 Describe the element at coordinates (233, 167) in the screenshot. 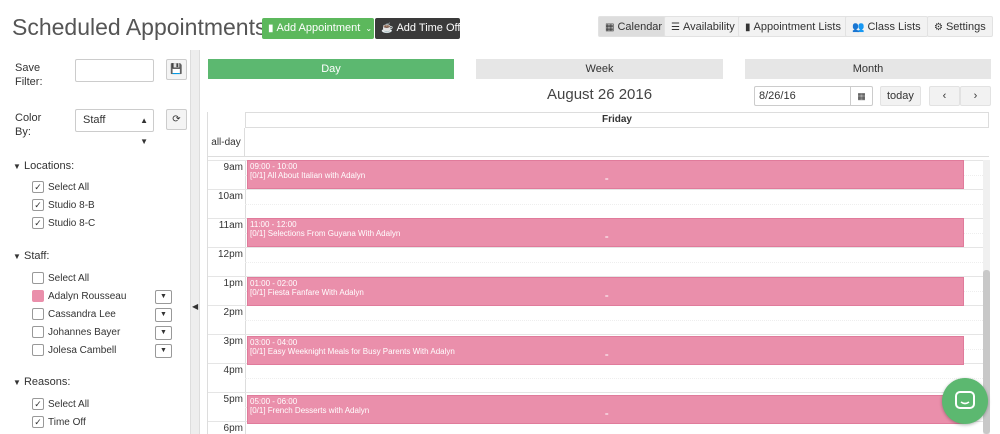

I see `hour-label: 9am` at that location.